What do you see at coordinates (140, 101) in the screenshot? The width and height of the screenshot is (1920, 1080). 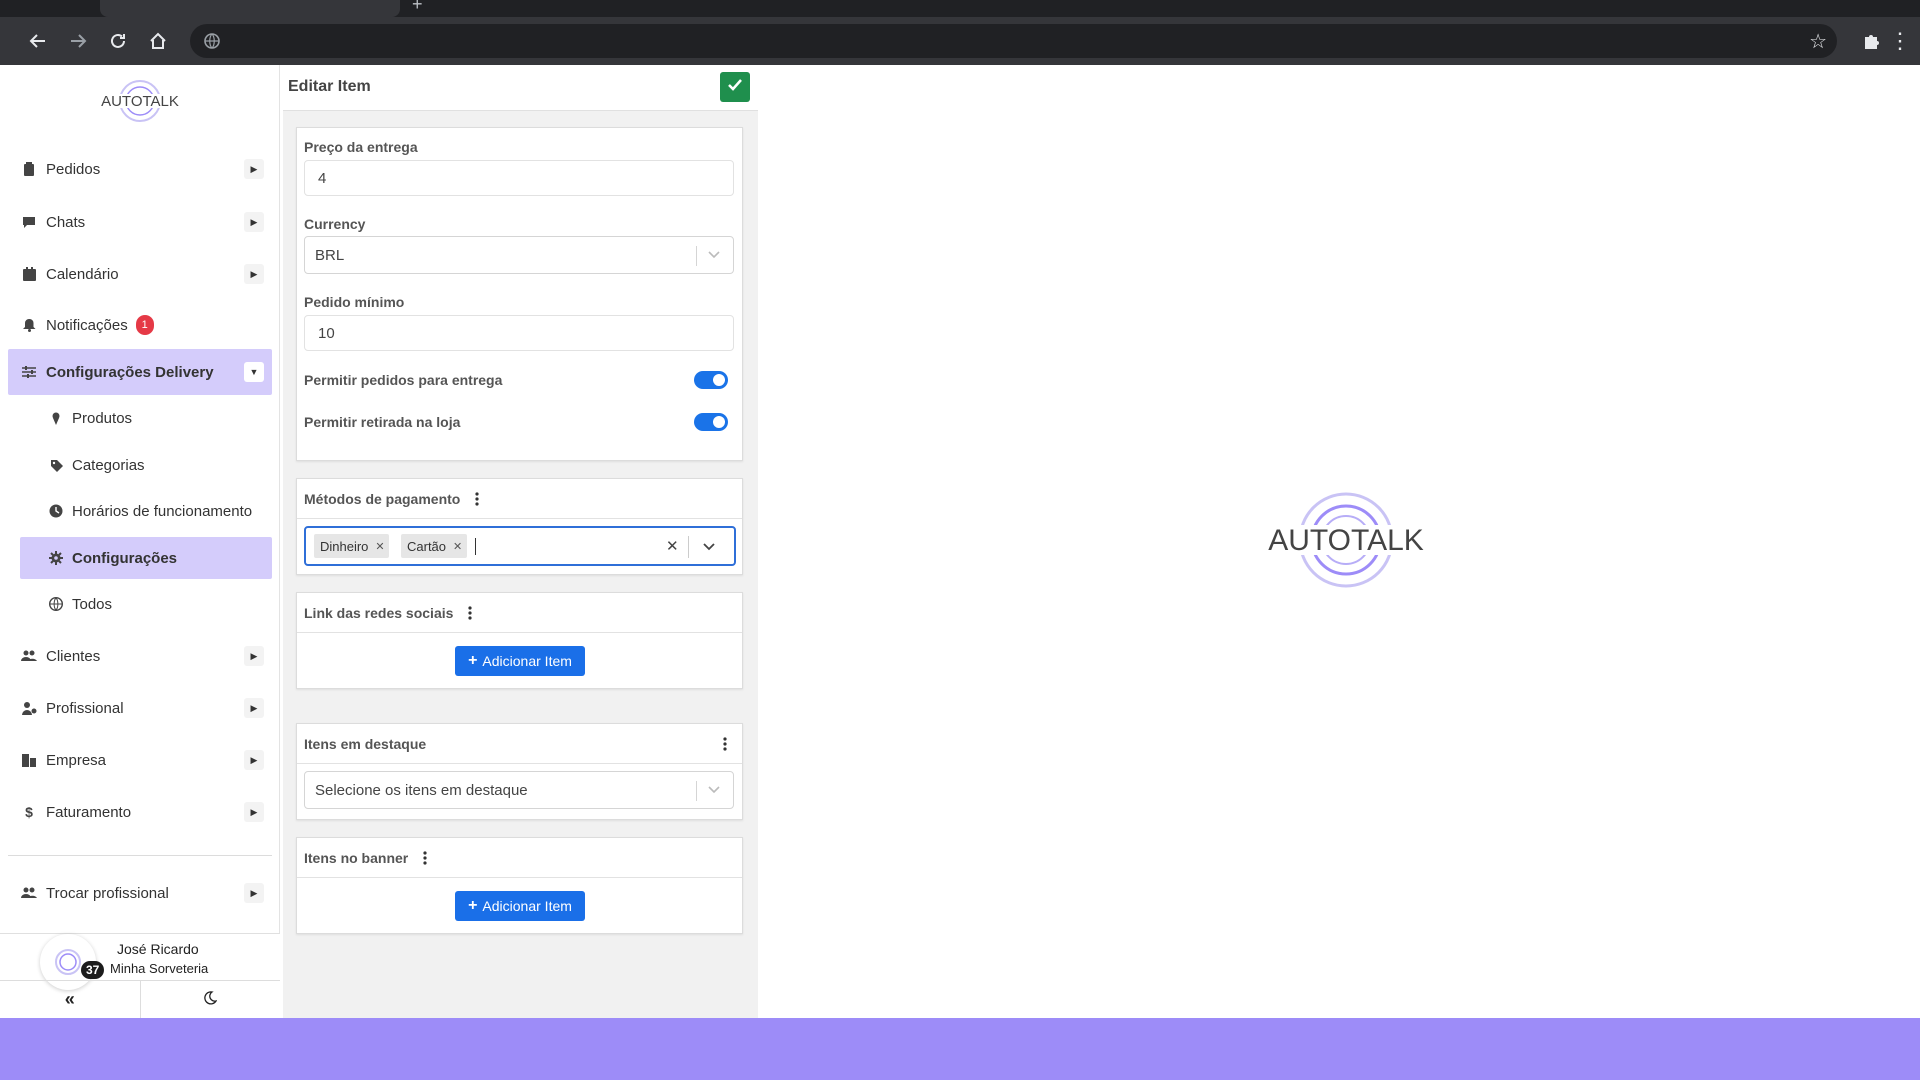 I see `autotalk-logo: AUTOTALK` at bounding box center [140, 101].